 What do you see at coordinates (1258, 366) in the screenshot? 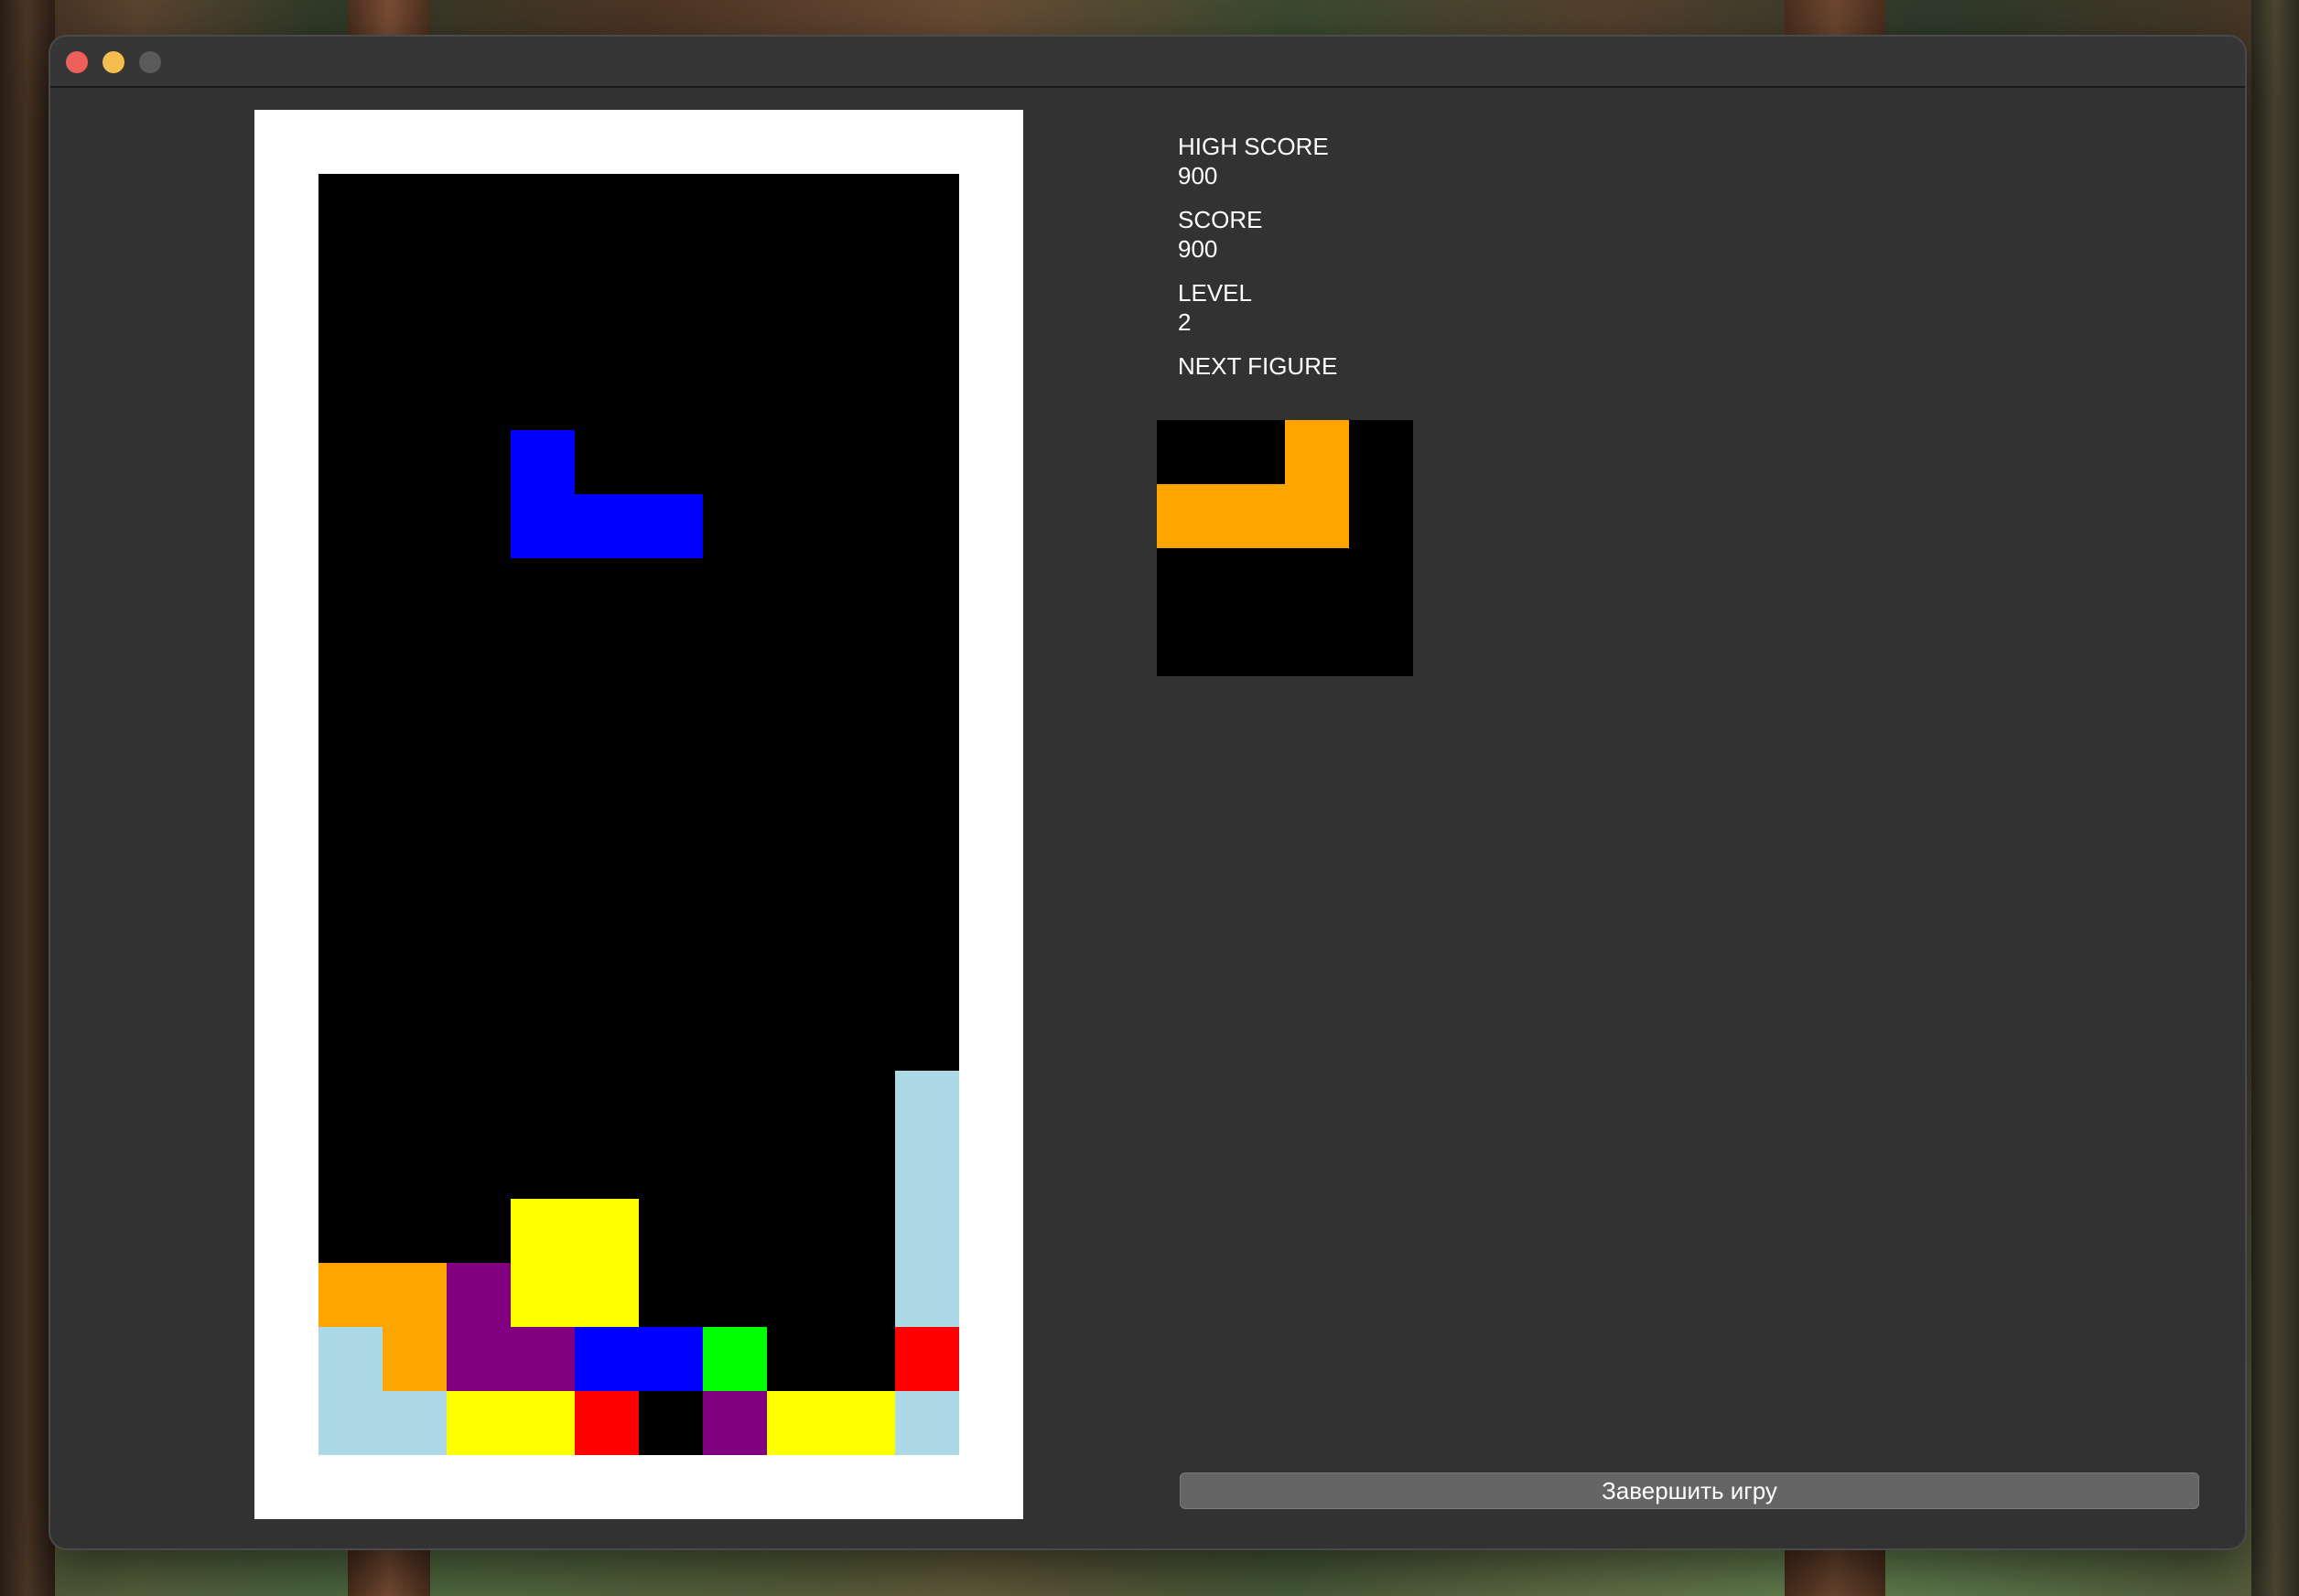
I see `next-figure-label: NEXT FIGURE` at bounding box center [1258, 366].